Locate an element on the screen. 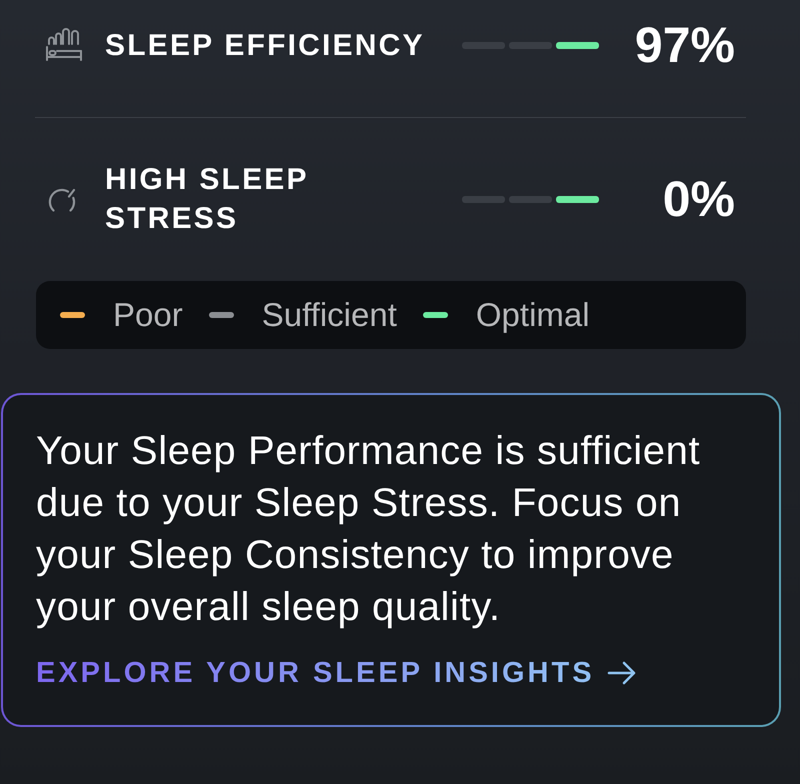 Image resolution: width=800 pixels, height=784 pixels. legend-label: Sufficient is located at coordinates (329, 315).